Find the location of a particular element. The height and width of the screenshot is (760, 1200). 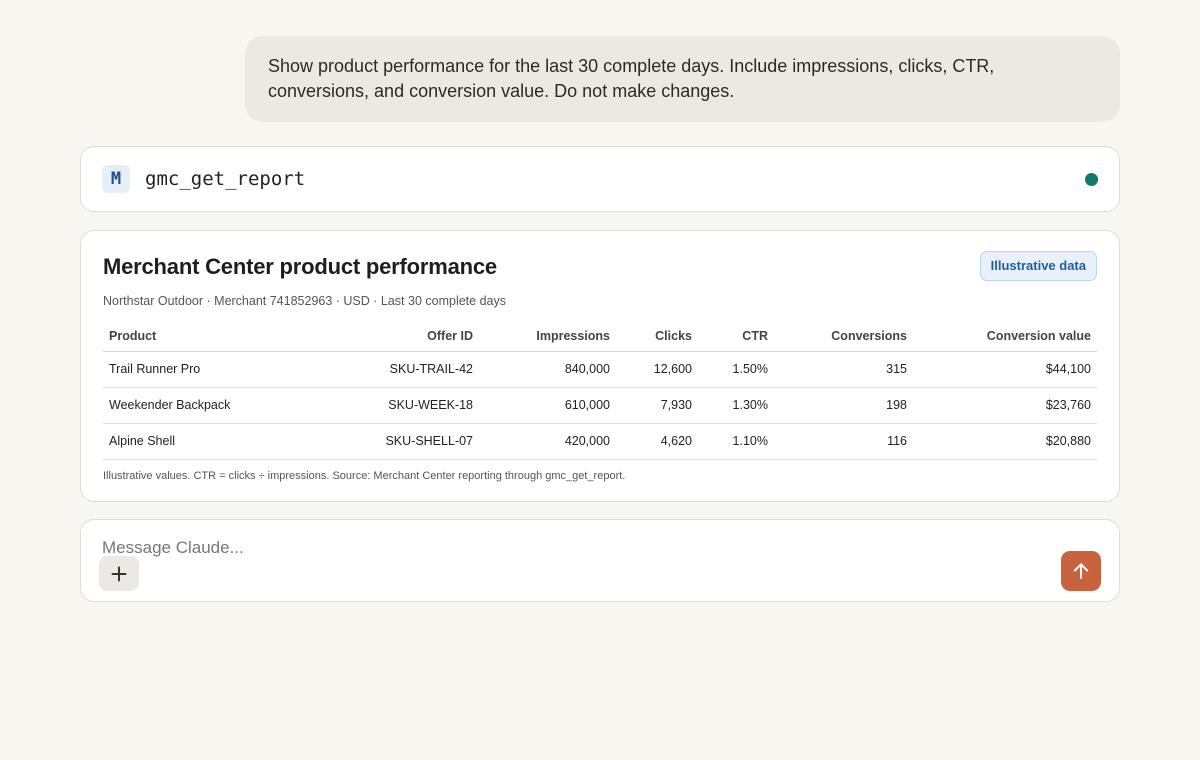

cell-offer-id: SKU-SHELL-07 is located at coordinates (391, 441).